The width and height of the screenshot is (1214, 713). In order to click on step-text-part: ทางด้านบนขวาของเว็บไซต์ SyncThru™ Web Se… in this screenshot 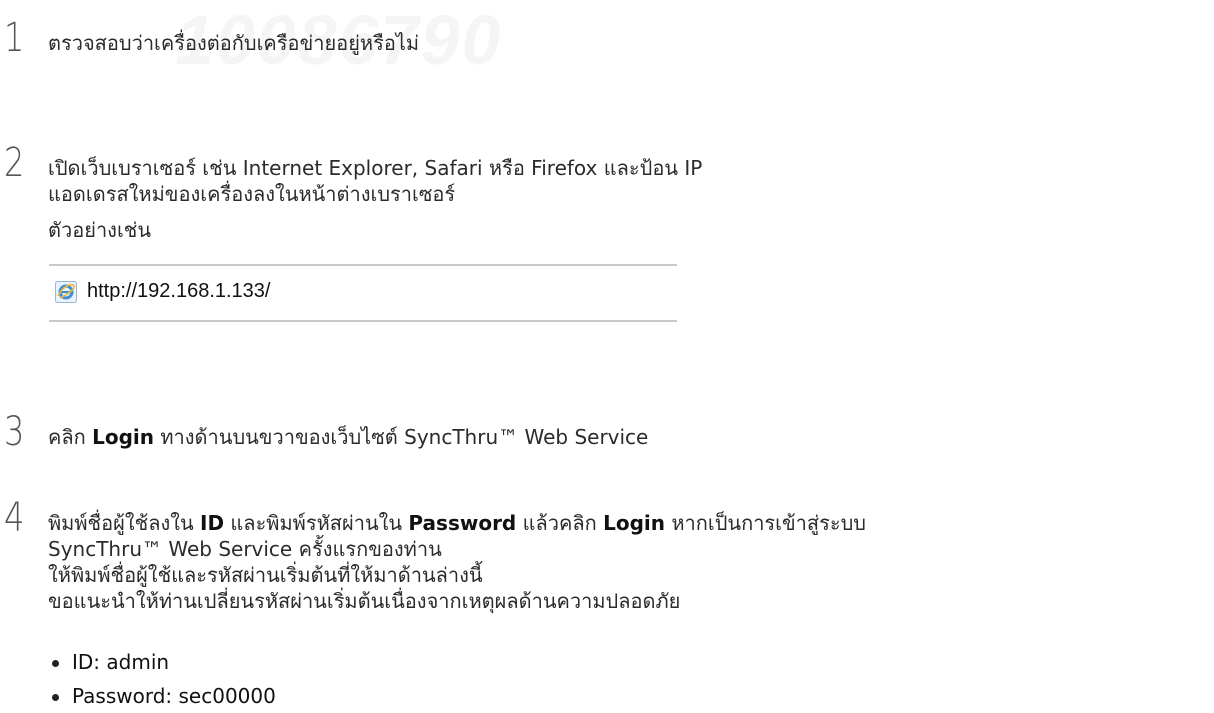, I will do `click(401, 437)`.